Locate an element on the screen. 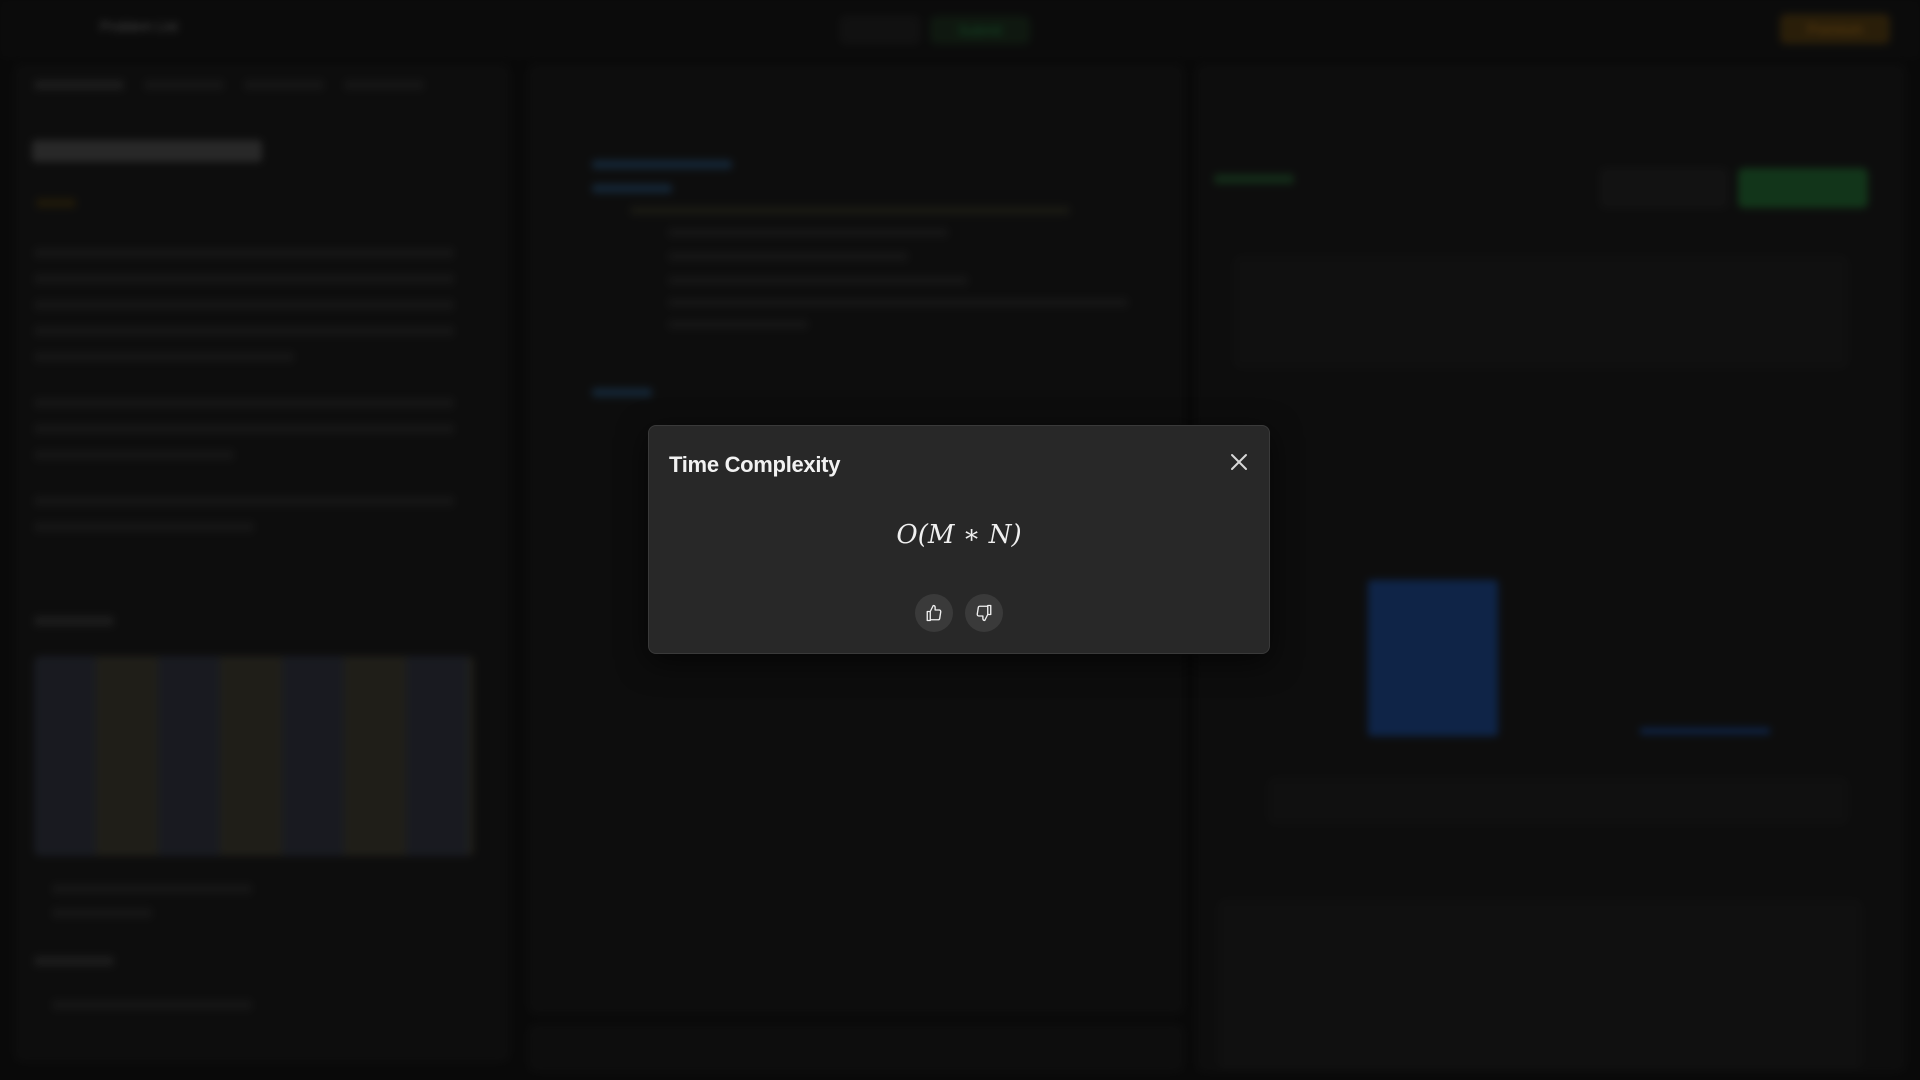 Image resolution: width=1920 pixels, height=1080 pixels. upvote-button is located at coordinates (934, 613).